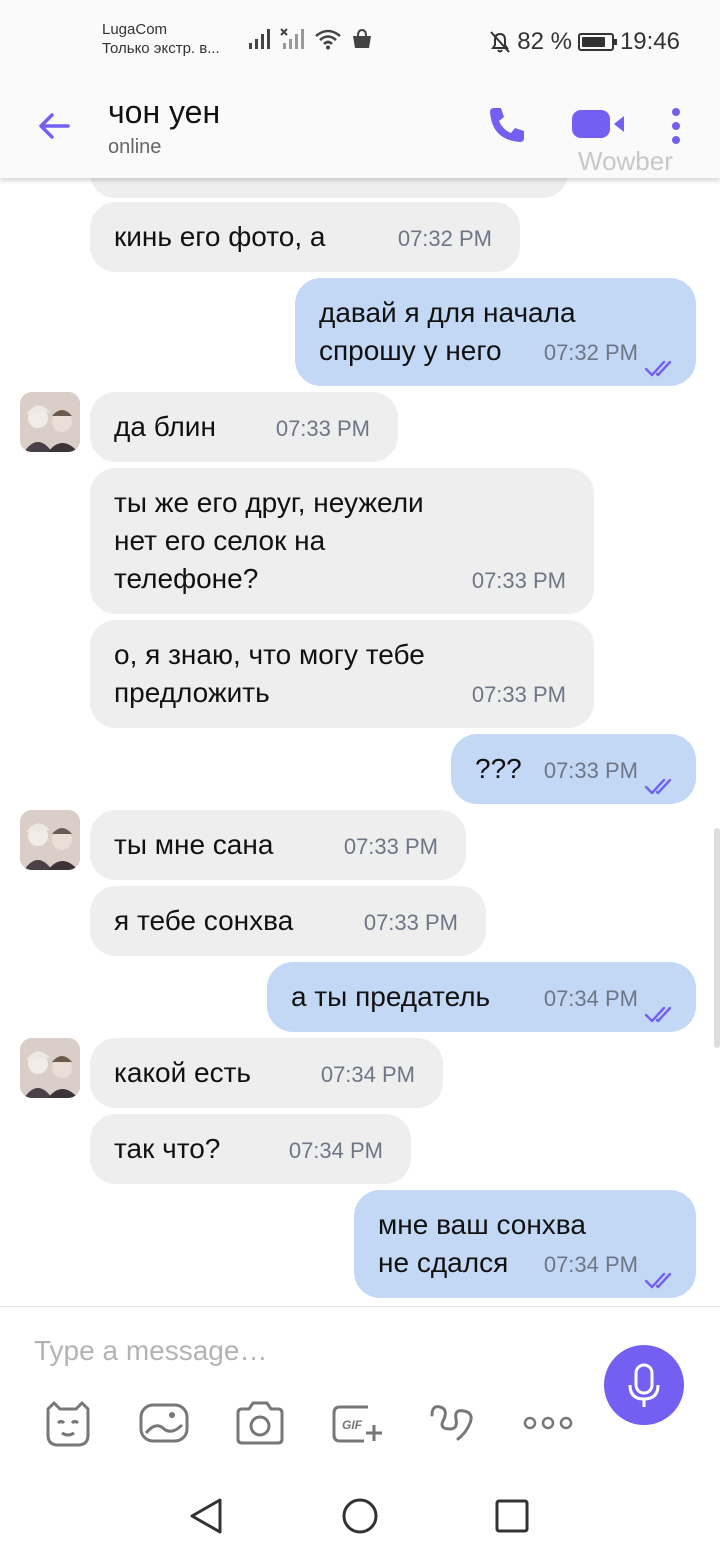 The height and width of the screenshot is (1560, 720). I want to click on battery-percent: 82 %, so click(544, 41).